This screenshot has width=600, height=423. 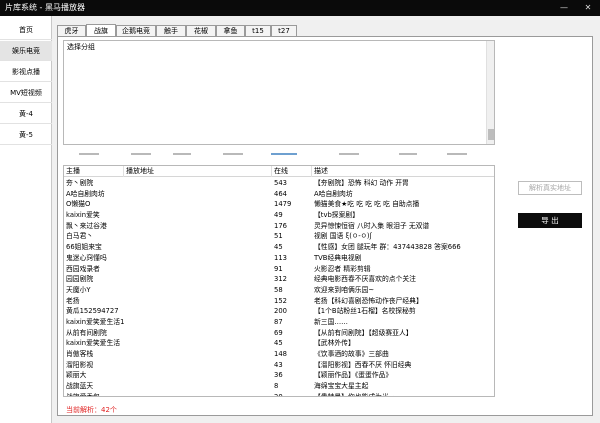 I want to click on cell-online: 58, so click(x=278, y=289).